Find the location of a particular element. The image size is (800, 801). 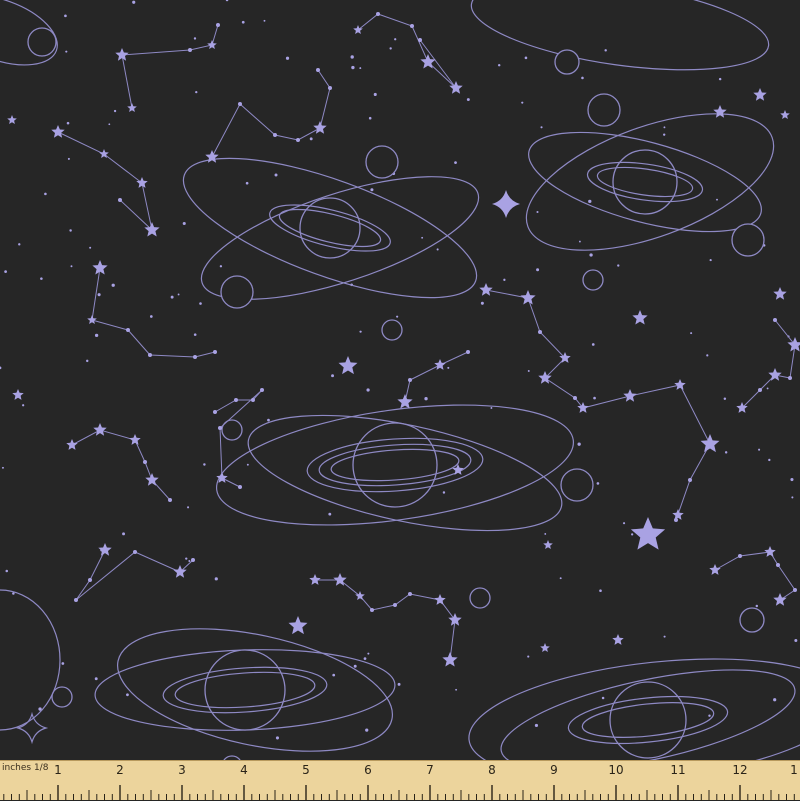

ruler-number: 5 is located at coordinates (306, 770).